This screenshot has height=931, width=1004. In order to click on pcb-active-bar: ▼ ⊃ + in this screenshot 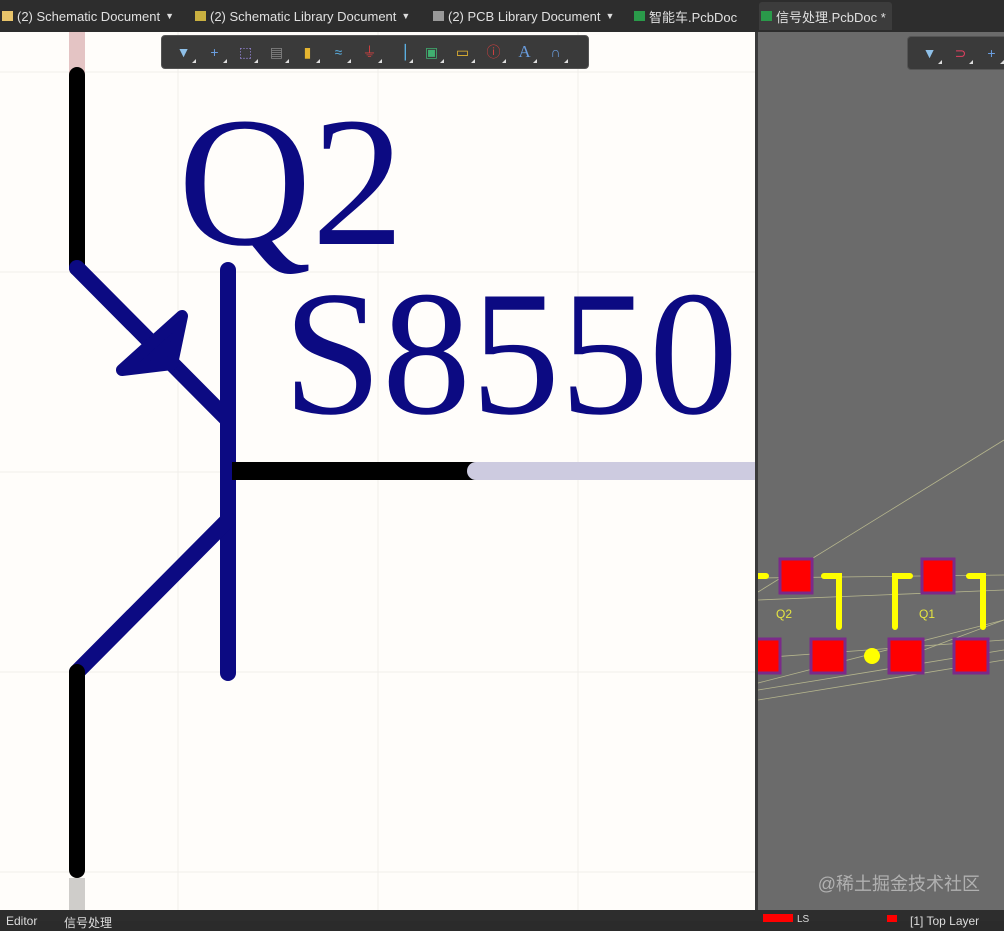, I will do `click(955, 53)`.